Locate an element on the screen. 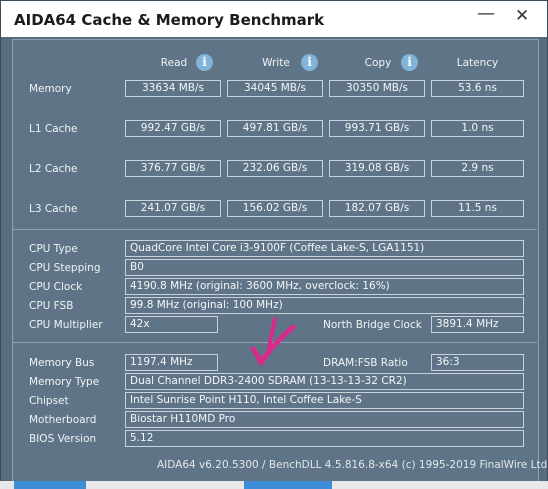  memory-bus-value: 1197.4 MHz is located at coordinates (171, 362).